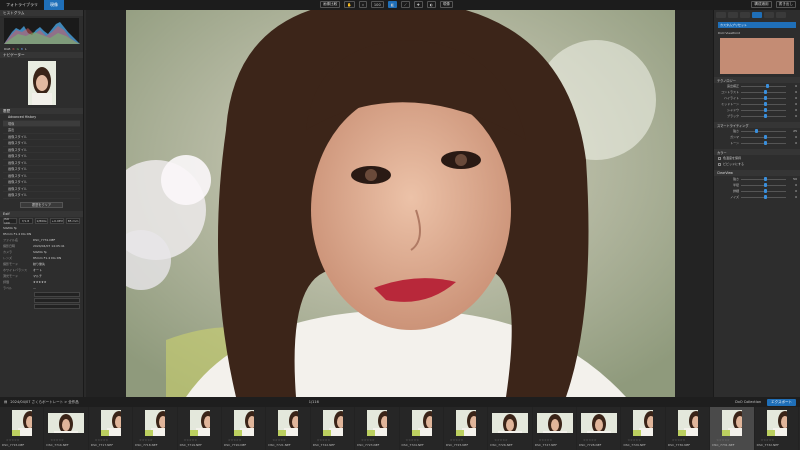 The height and width of the screenshot is (450, 800). Describe the element at coordinates (18, 49) in the screenshot. I see `channel-g: G` at that location.